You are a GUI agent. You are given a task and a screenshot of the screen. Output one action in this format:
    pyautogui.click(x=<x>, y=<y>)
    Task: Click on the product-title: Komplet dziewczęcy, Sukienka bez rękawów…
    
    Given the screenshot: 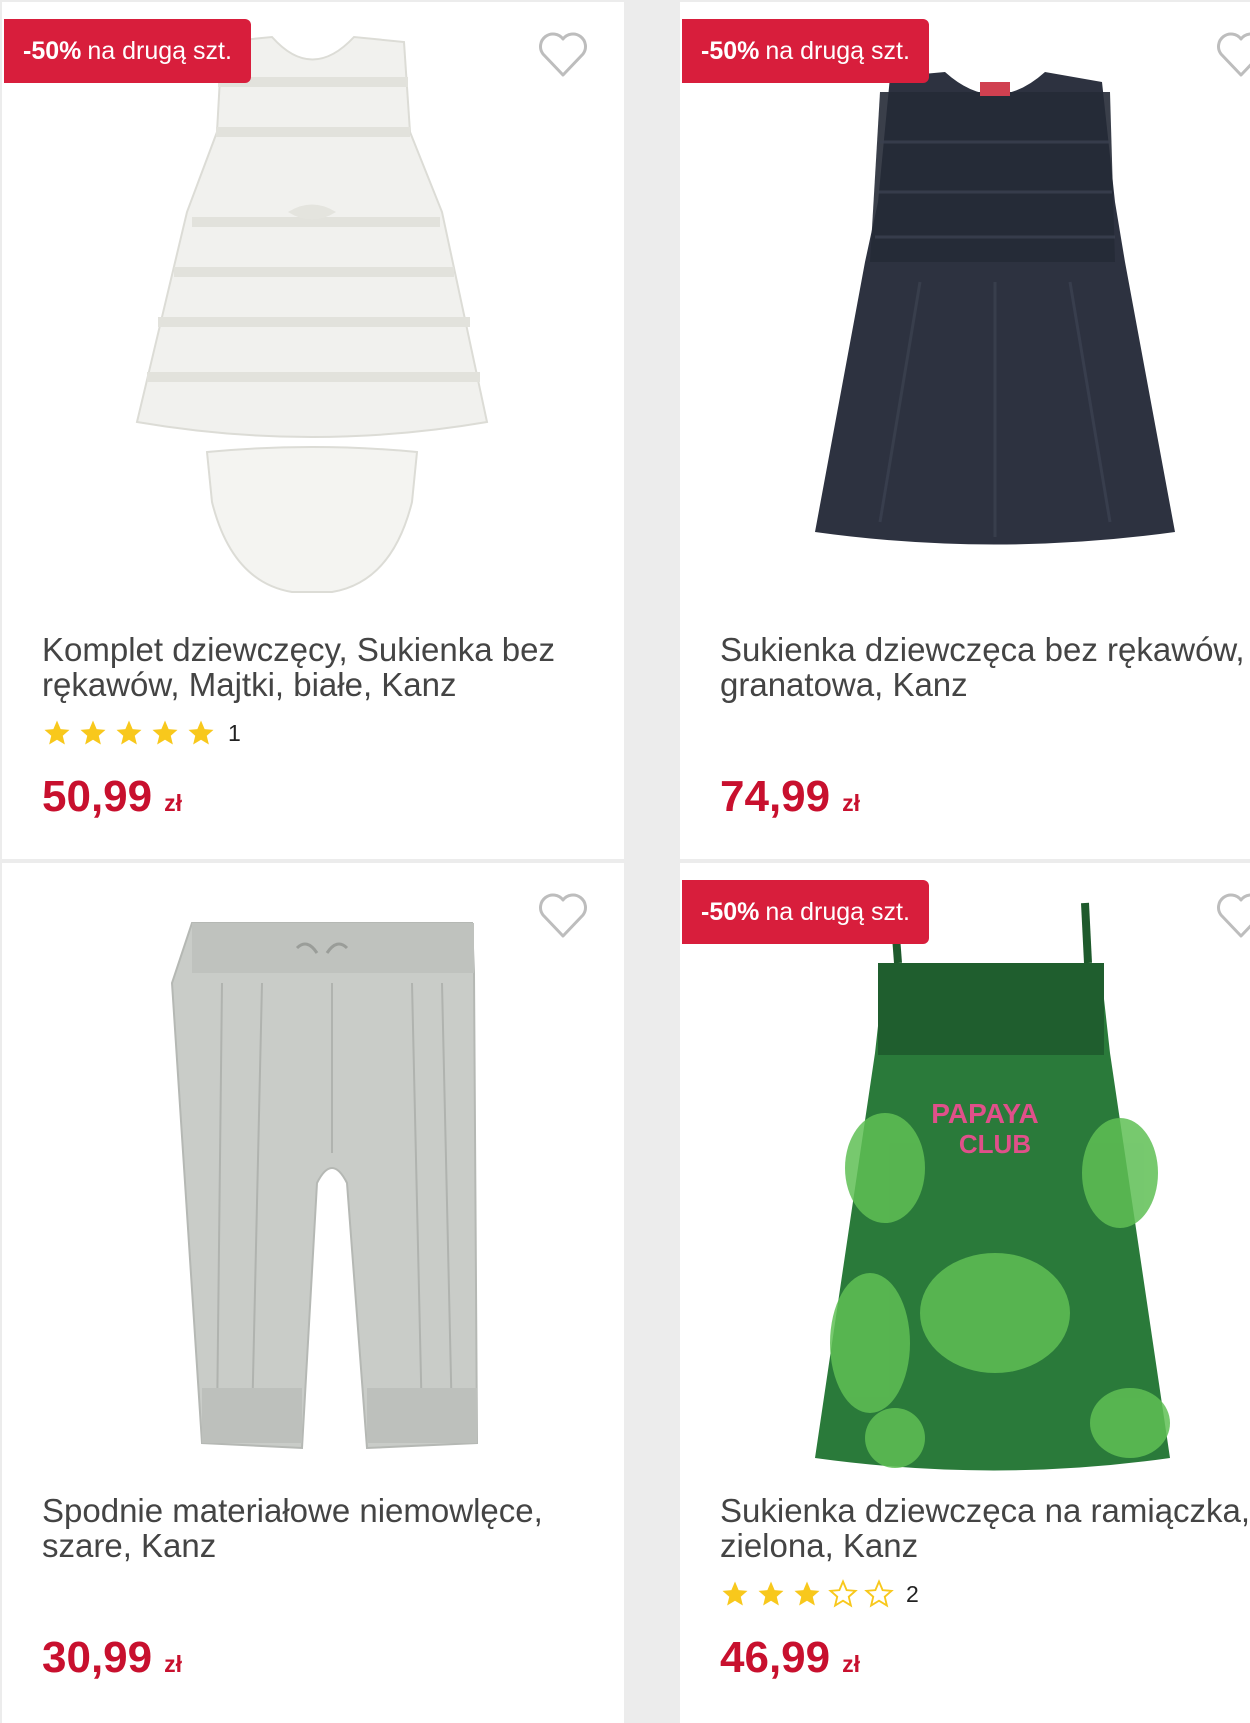 What is the action you would take?
    pyautogui.click(x=322, y=667)
    